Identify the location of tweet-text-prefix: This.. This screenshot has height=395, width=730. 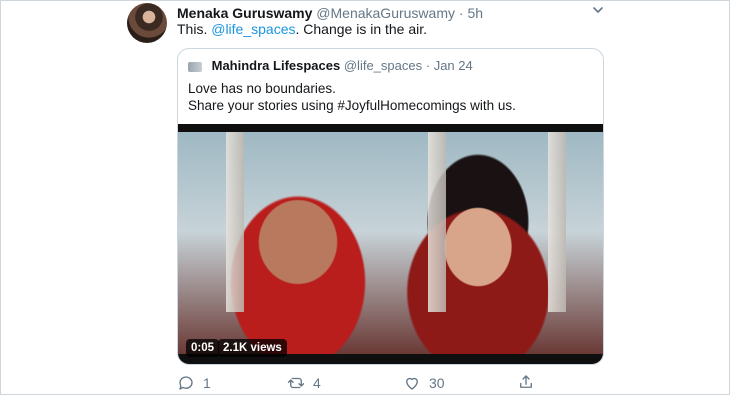
(194, 29).